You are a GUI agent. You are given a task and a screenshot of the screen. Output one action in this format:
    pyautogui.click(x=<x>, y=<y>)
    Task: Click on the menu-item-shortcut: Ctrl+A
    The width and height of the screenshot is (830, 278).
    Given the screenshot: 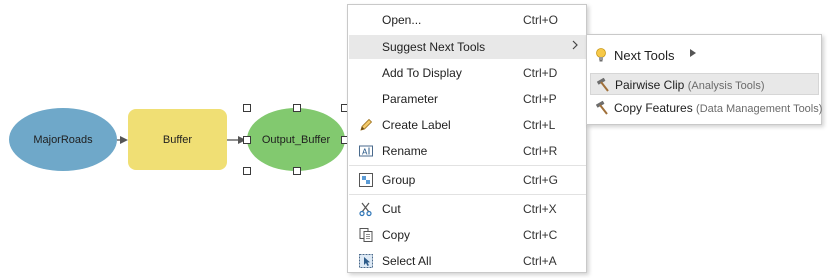 What is the action you would take?
    pyautogui.click(x=540, y=261)
    